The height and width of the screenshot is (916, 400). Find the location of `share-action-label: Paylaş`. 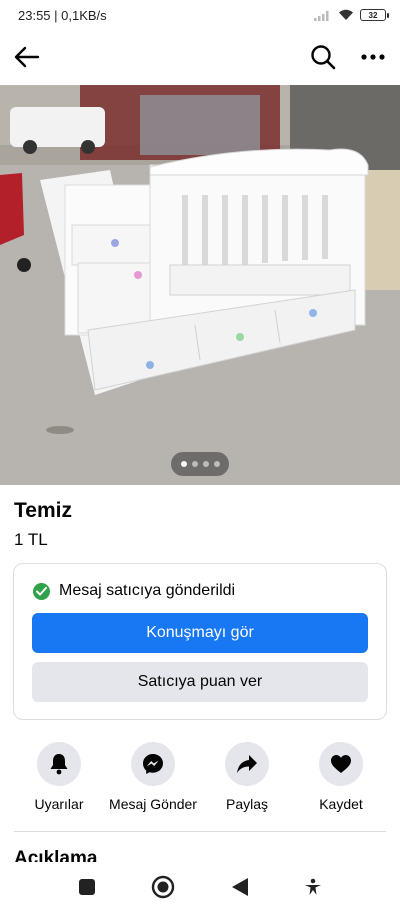

share-action-label: Paylaş is located at coordinates (247, 804).